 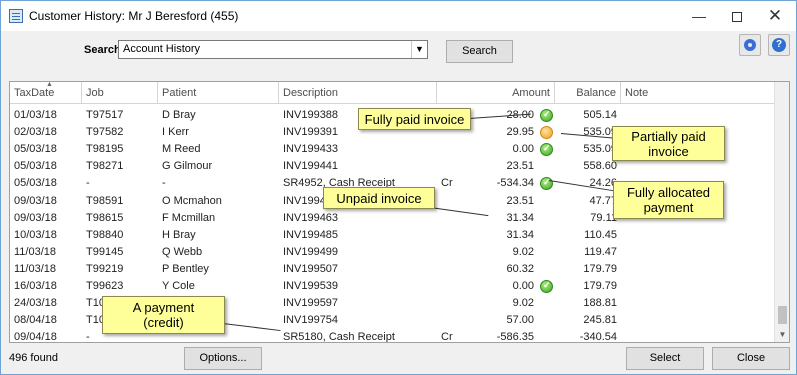 I want to click on cell-date: 10/03/18, so click(x=35, y=234).